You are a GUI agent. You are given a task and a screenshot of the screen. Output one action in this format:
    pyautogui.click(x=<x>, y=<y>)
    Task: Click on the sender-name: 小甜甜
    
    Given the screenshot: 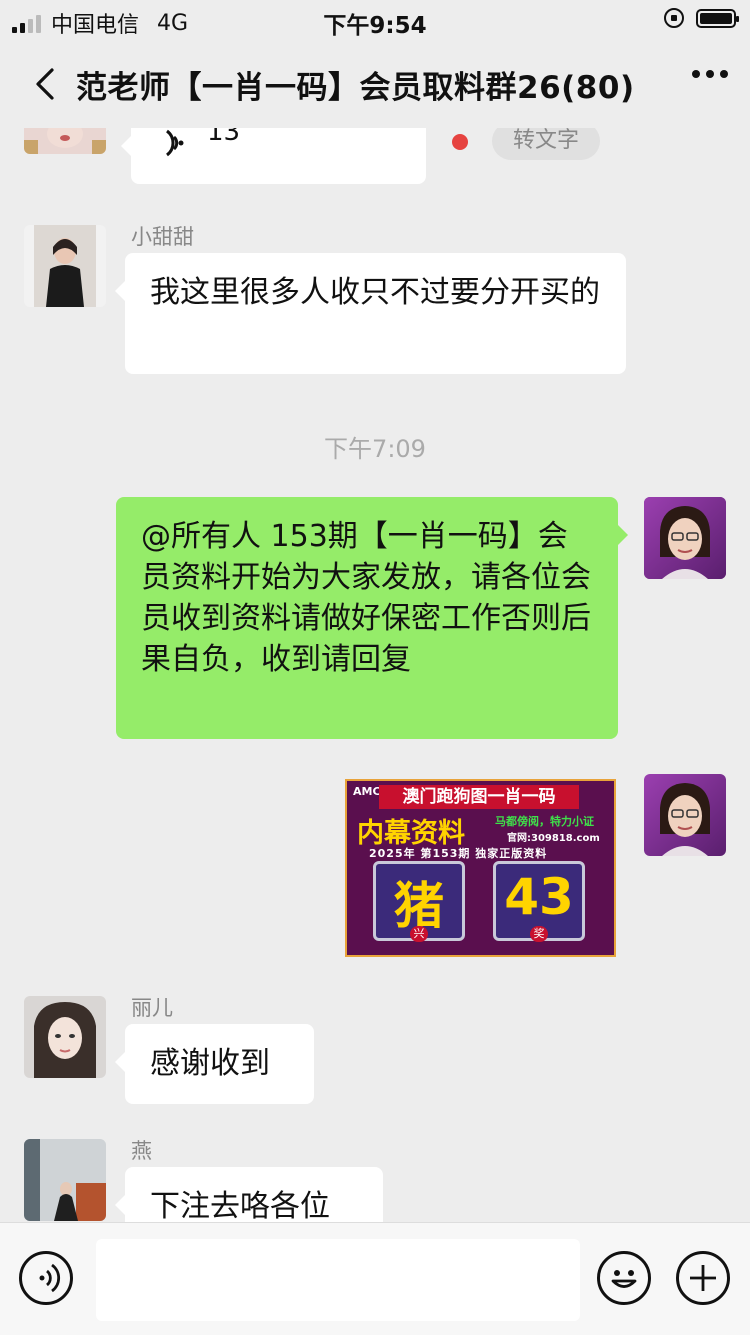 What is the action you would take?
    pyautogui.click(x=162, y=237)
    